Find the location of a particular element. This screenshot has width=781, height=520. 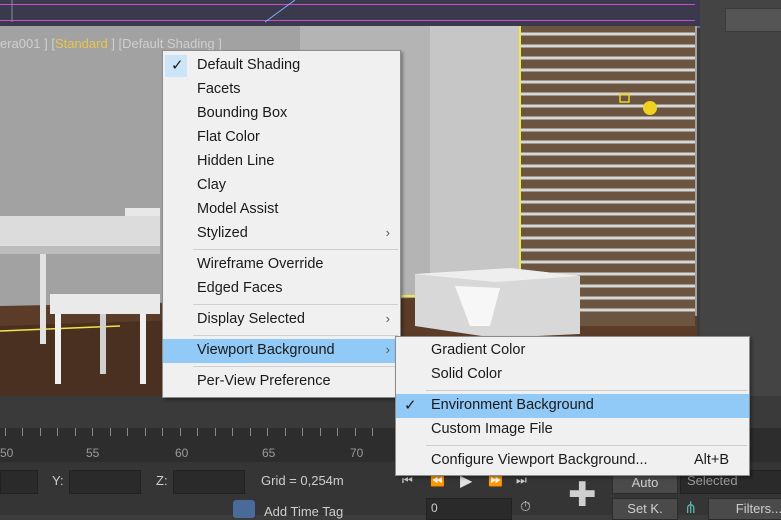

menu-item-label: Custom Image File is located at coordinates (492, 429).